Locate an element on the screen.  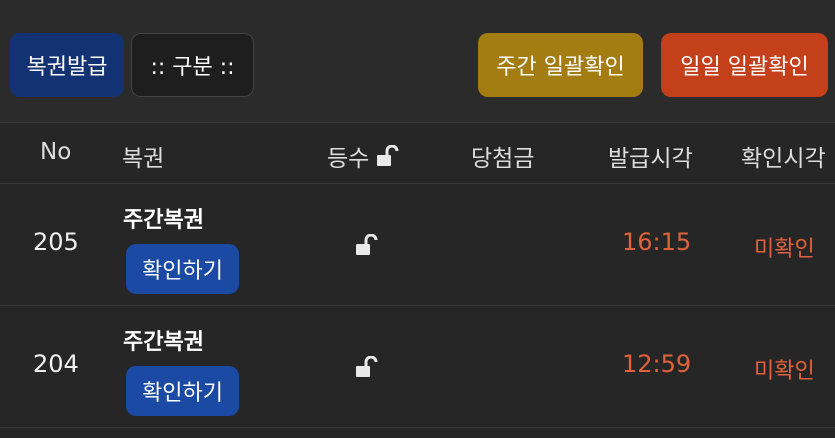
weekly-confirm-all-button: 주간 일괄확인 is located at coordinates (560, 65).